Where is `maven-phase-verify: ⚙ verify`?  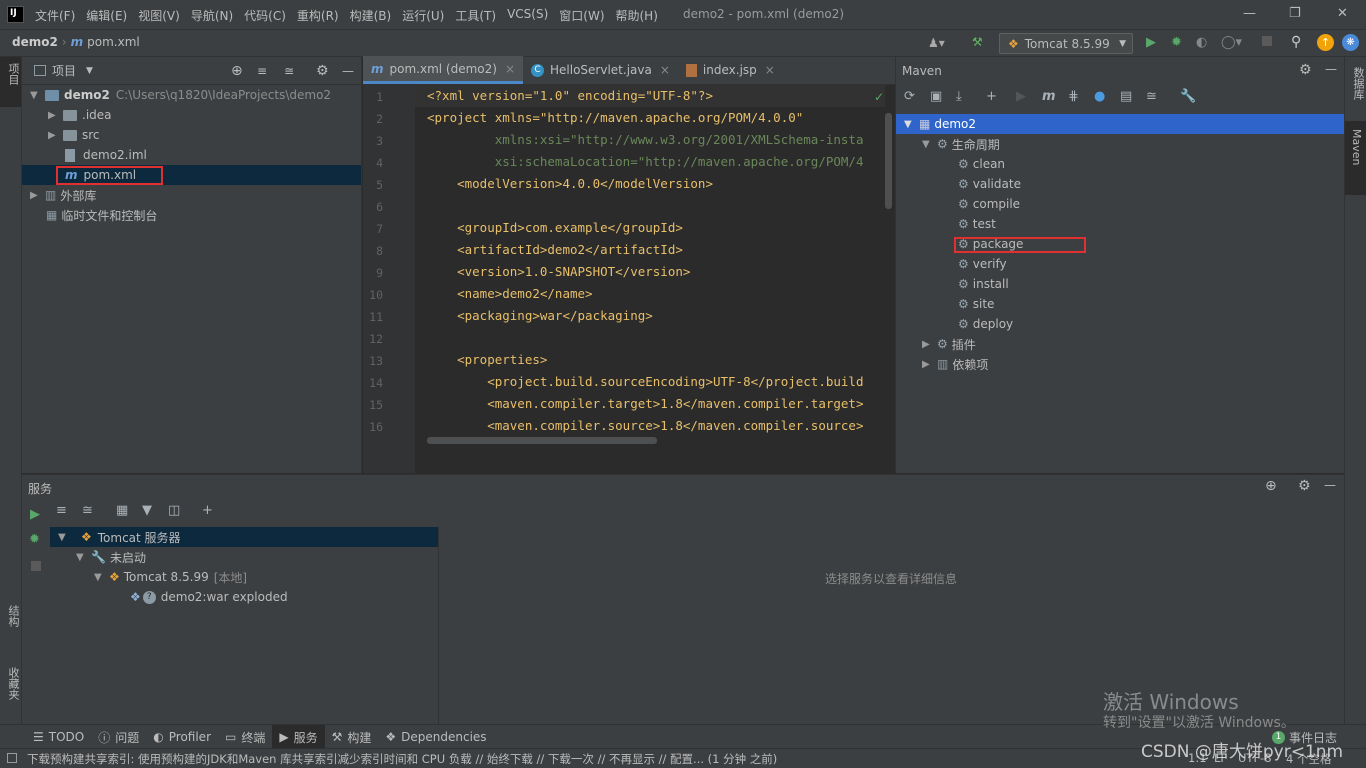
maven-phase-verify: ⚙ verify is located at coordinates (982, 264).